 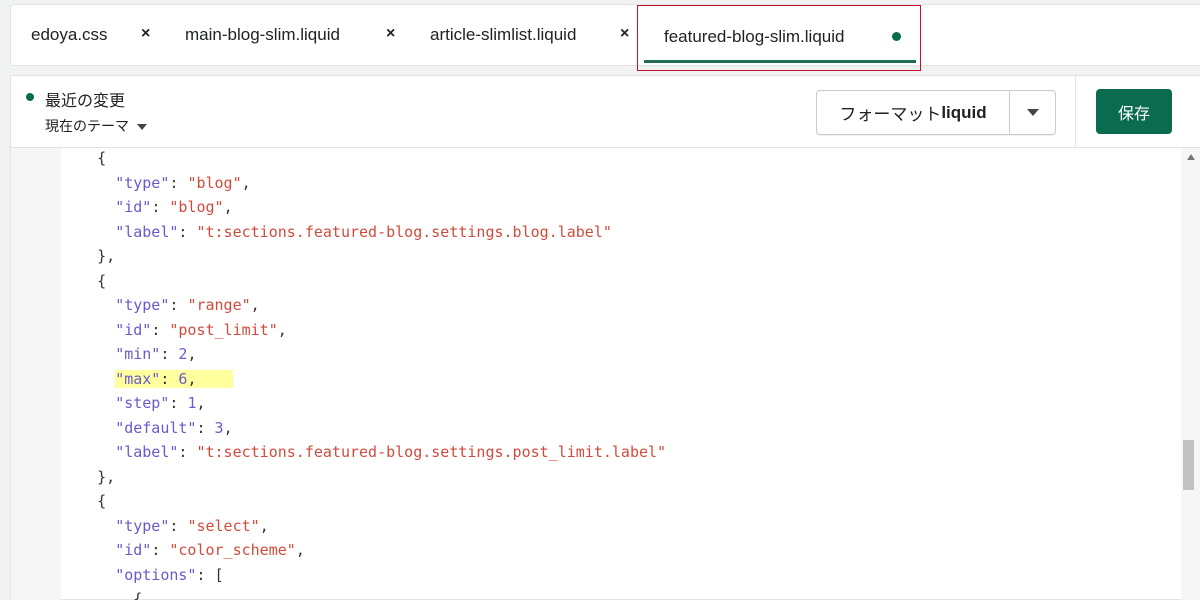 I want to click on tab-label: featured-blog-slim.liquid, so click(x=754, y=36).